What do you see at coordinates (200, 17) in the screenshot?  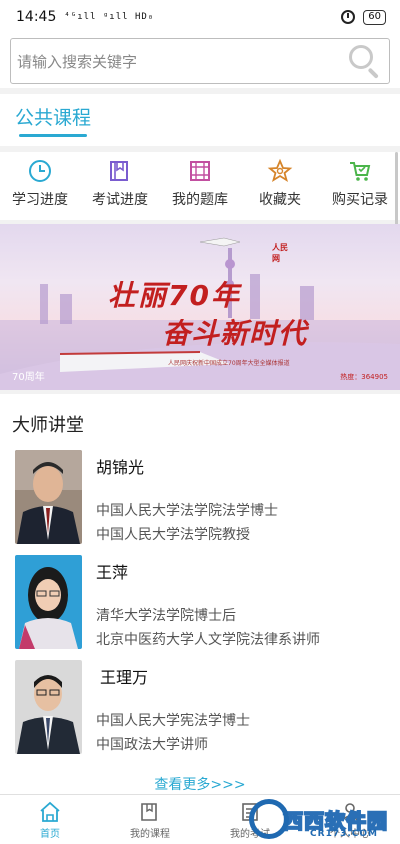 I see `status-bar: 14:45 ⁴ᴳıll ᵍıll HD₀ 60` at bounding box center [200, 17].